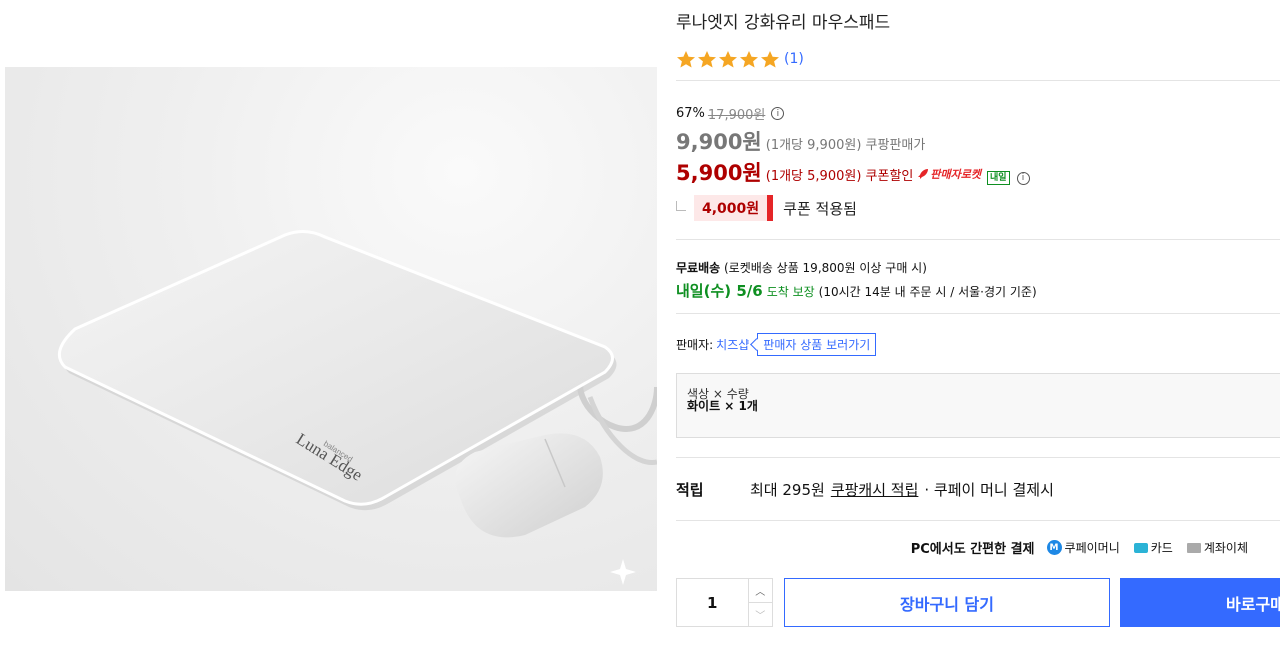 This screenshot has height=648, width=1280. I want to click on add-to-cart-button: 장바구니 담기, so click(947, 602).